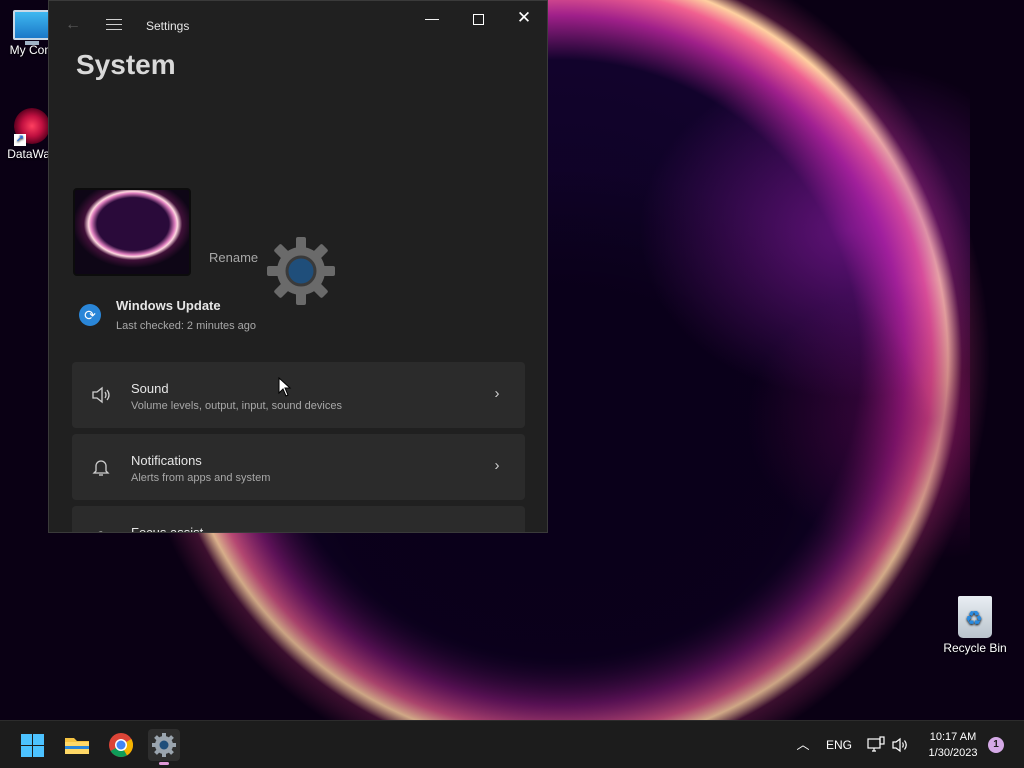 This screenshot has width=1024, height=768. What do you see at coordinates (101, 467) in the screenshot?
I see `bell-icon` at bounding box center [101, 467].